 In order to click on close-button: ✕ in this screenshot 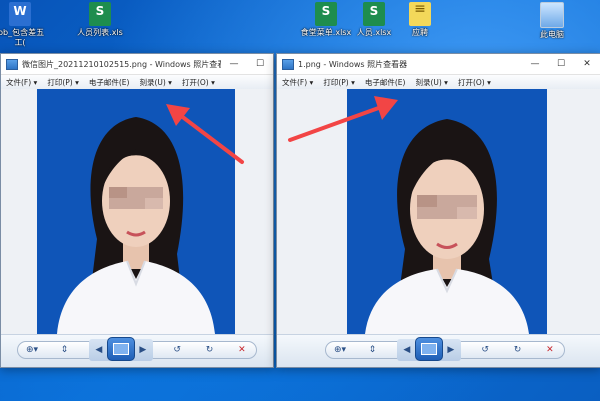, I will do `click(587, 64)`.